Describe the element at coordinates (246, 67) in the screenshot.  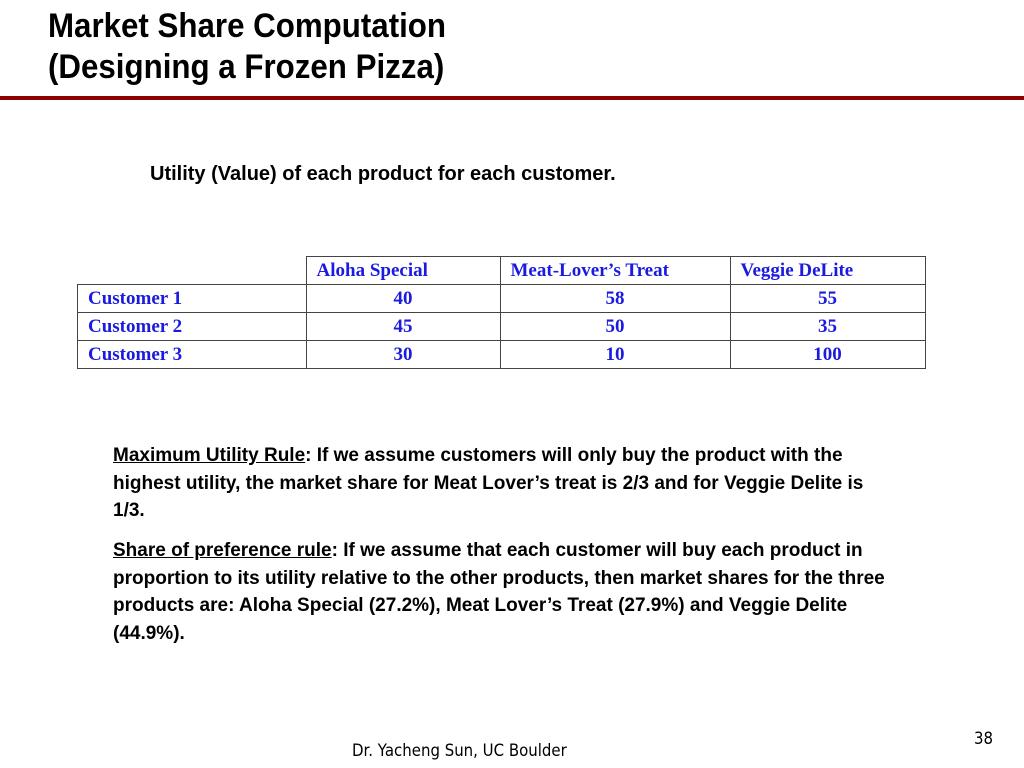
I see `title-line-2: (Designing a Frozen Pizza)` at that location.